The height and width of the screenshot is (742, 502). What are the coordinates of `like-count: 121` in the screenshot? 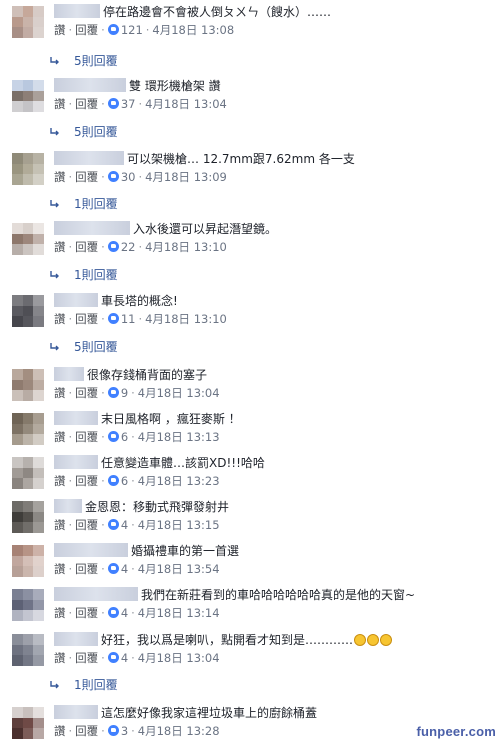 It's located at (132, 30).